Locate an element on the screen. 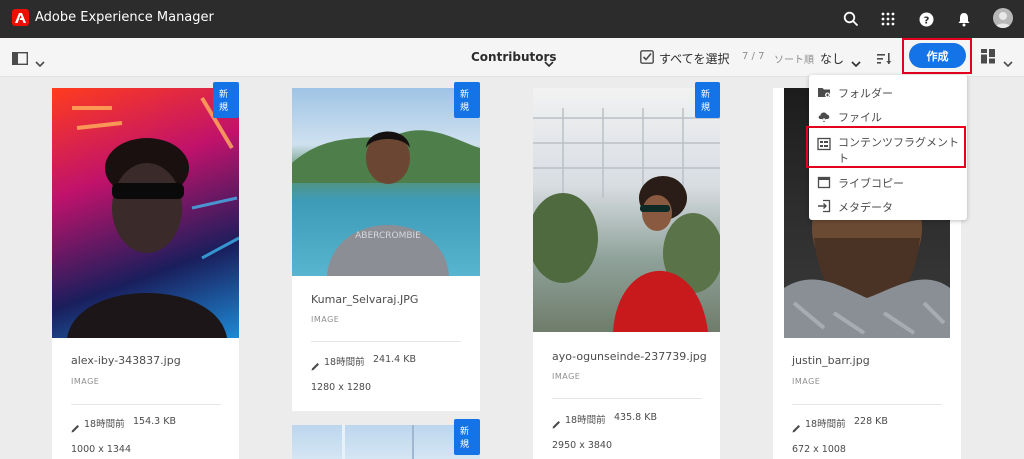 Image resolution: width=1024 pixels, height=459 pixels. asset-card: 新規 is located at coordinates (386, 439).